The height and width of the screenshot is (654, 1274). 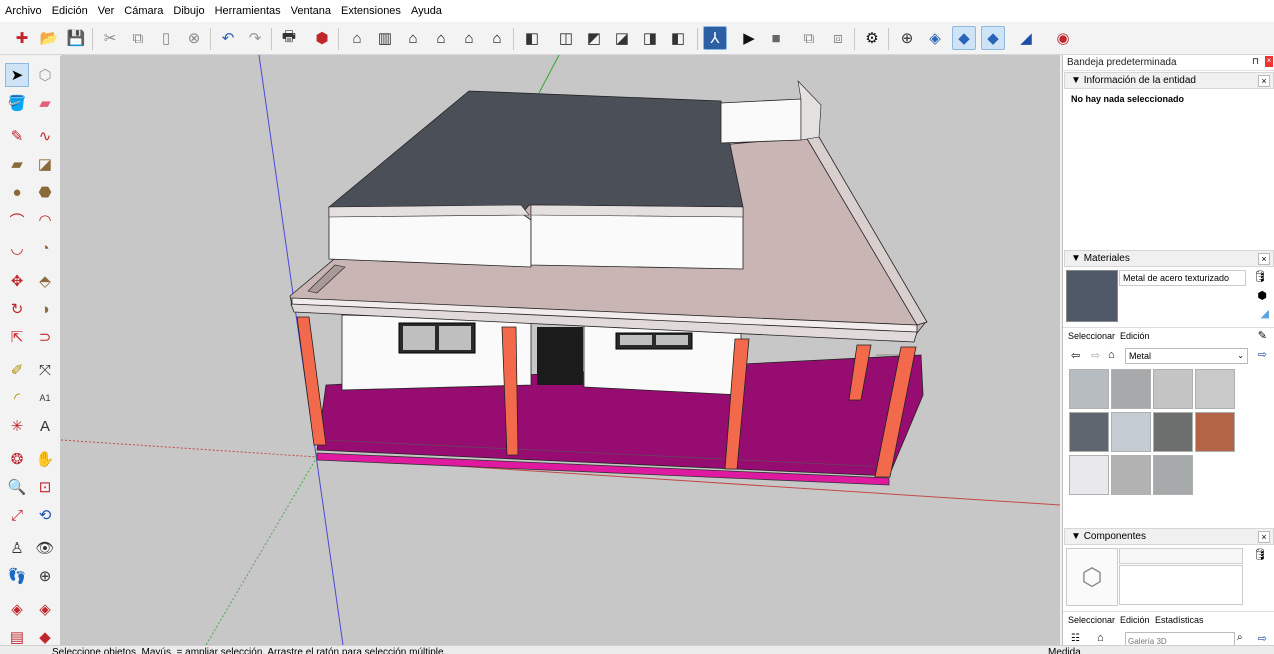 I want to click on collection-select: Metal ⌄, so click(x=1186, y=356).